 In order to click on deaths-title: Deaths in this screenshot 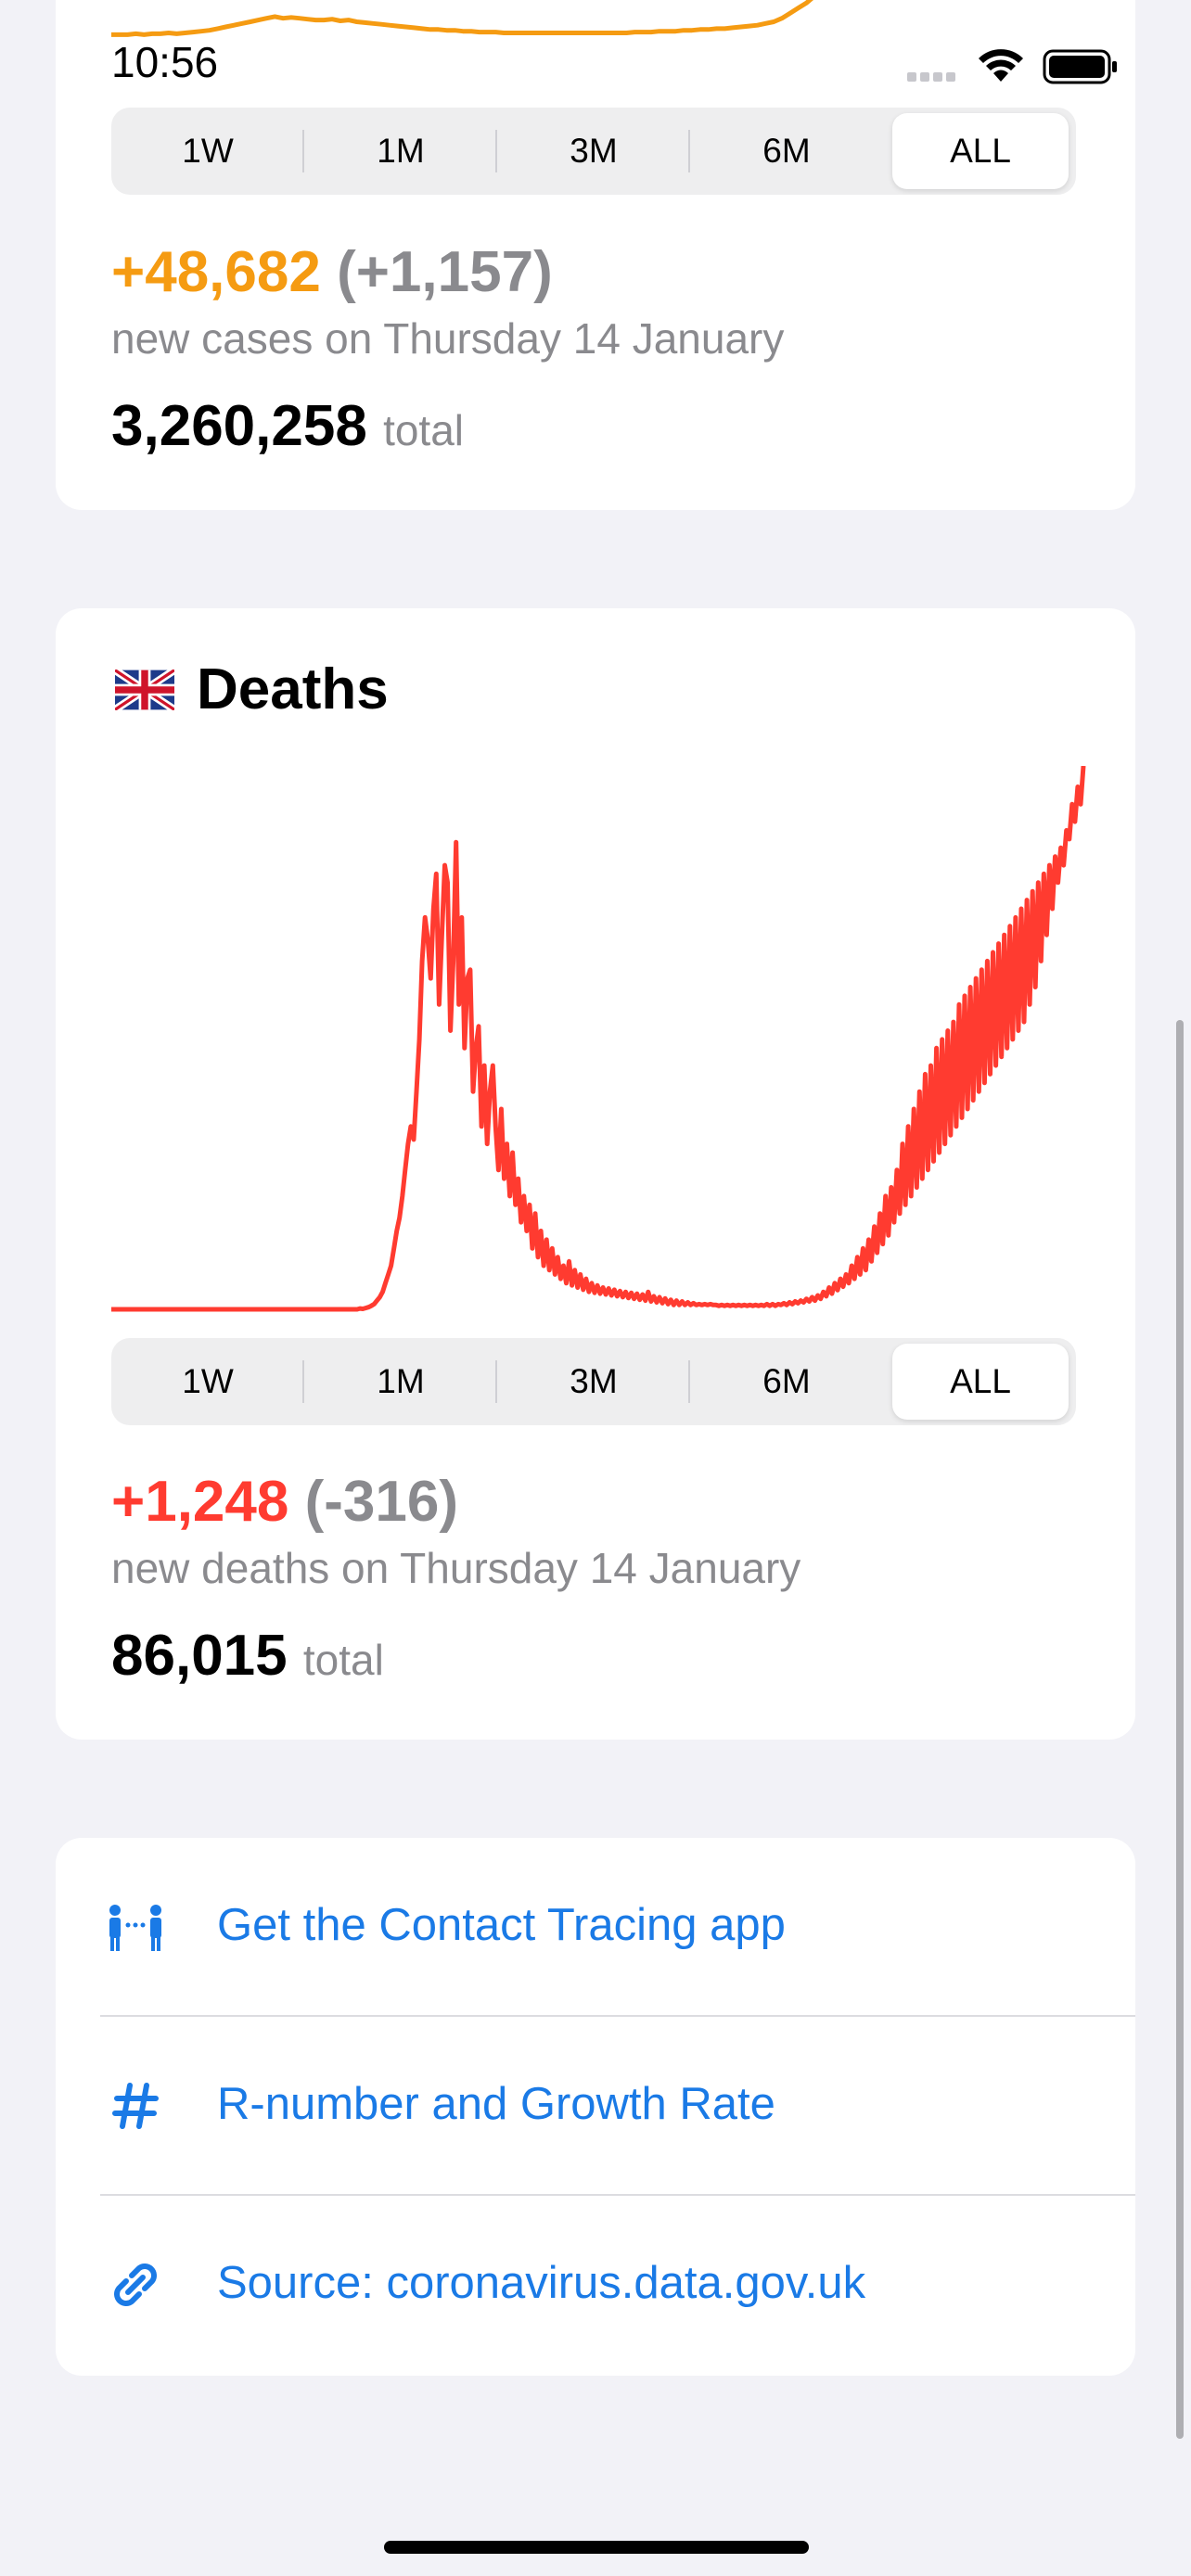, I will do `click(293, 689)`.